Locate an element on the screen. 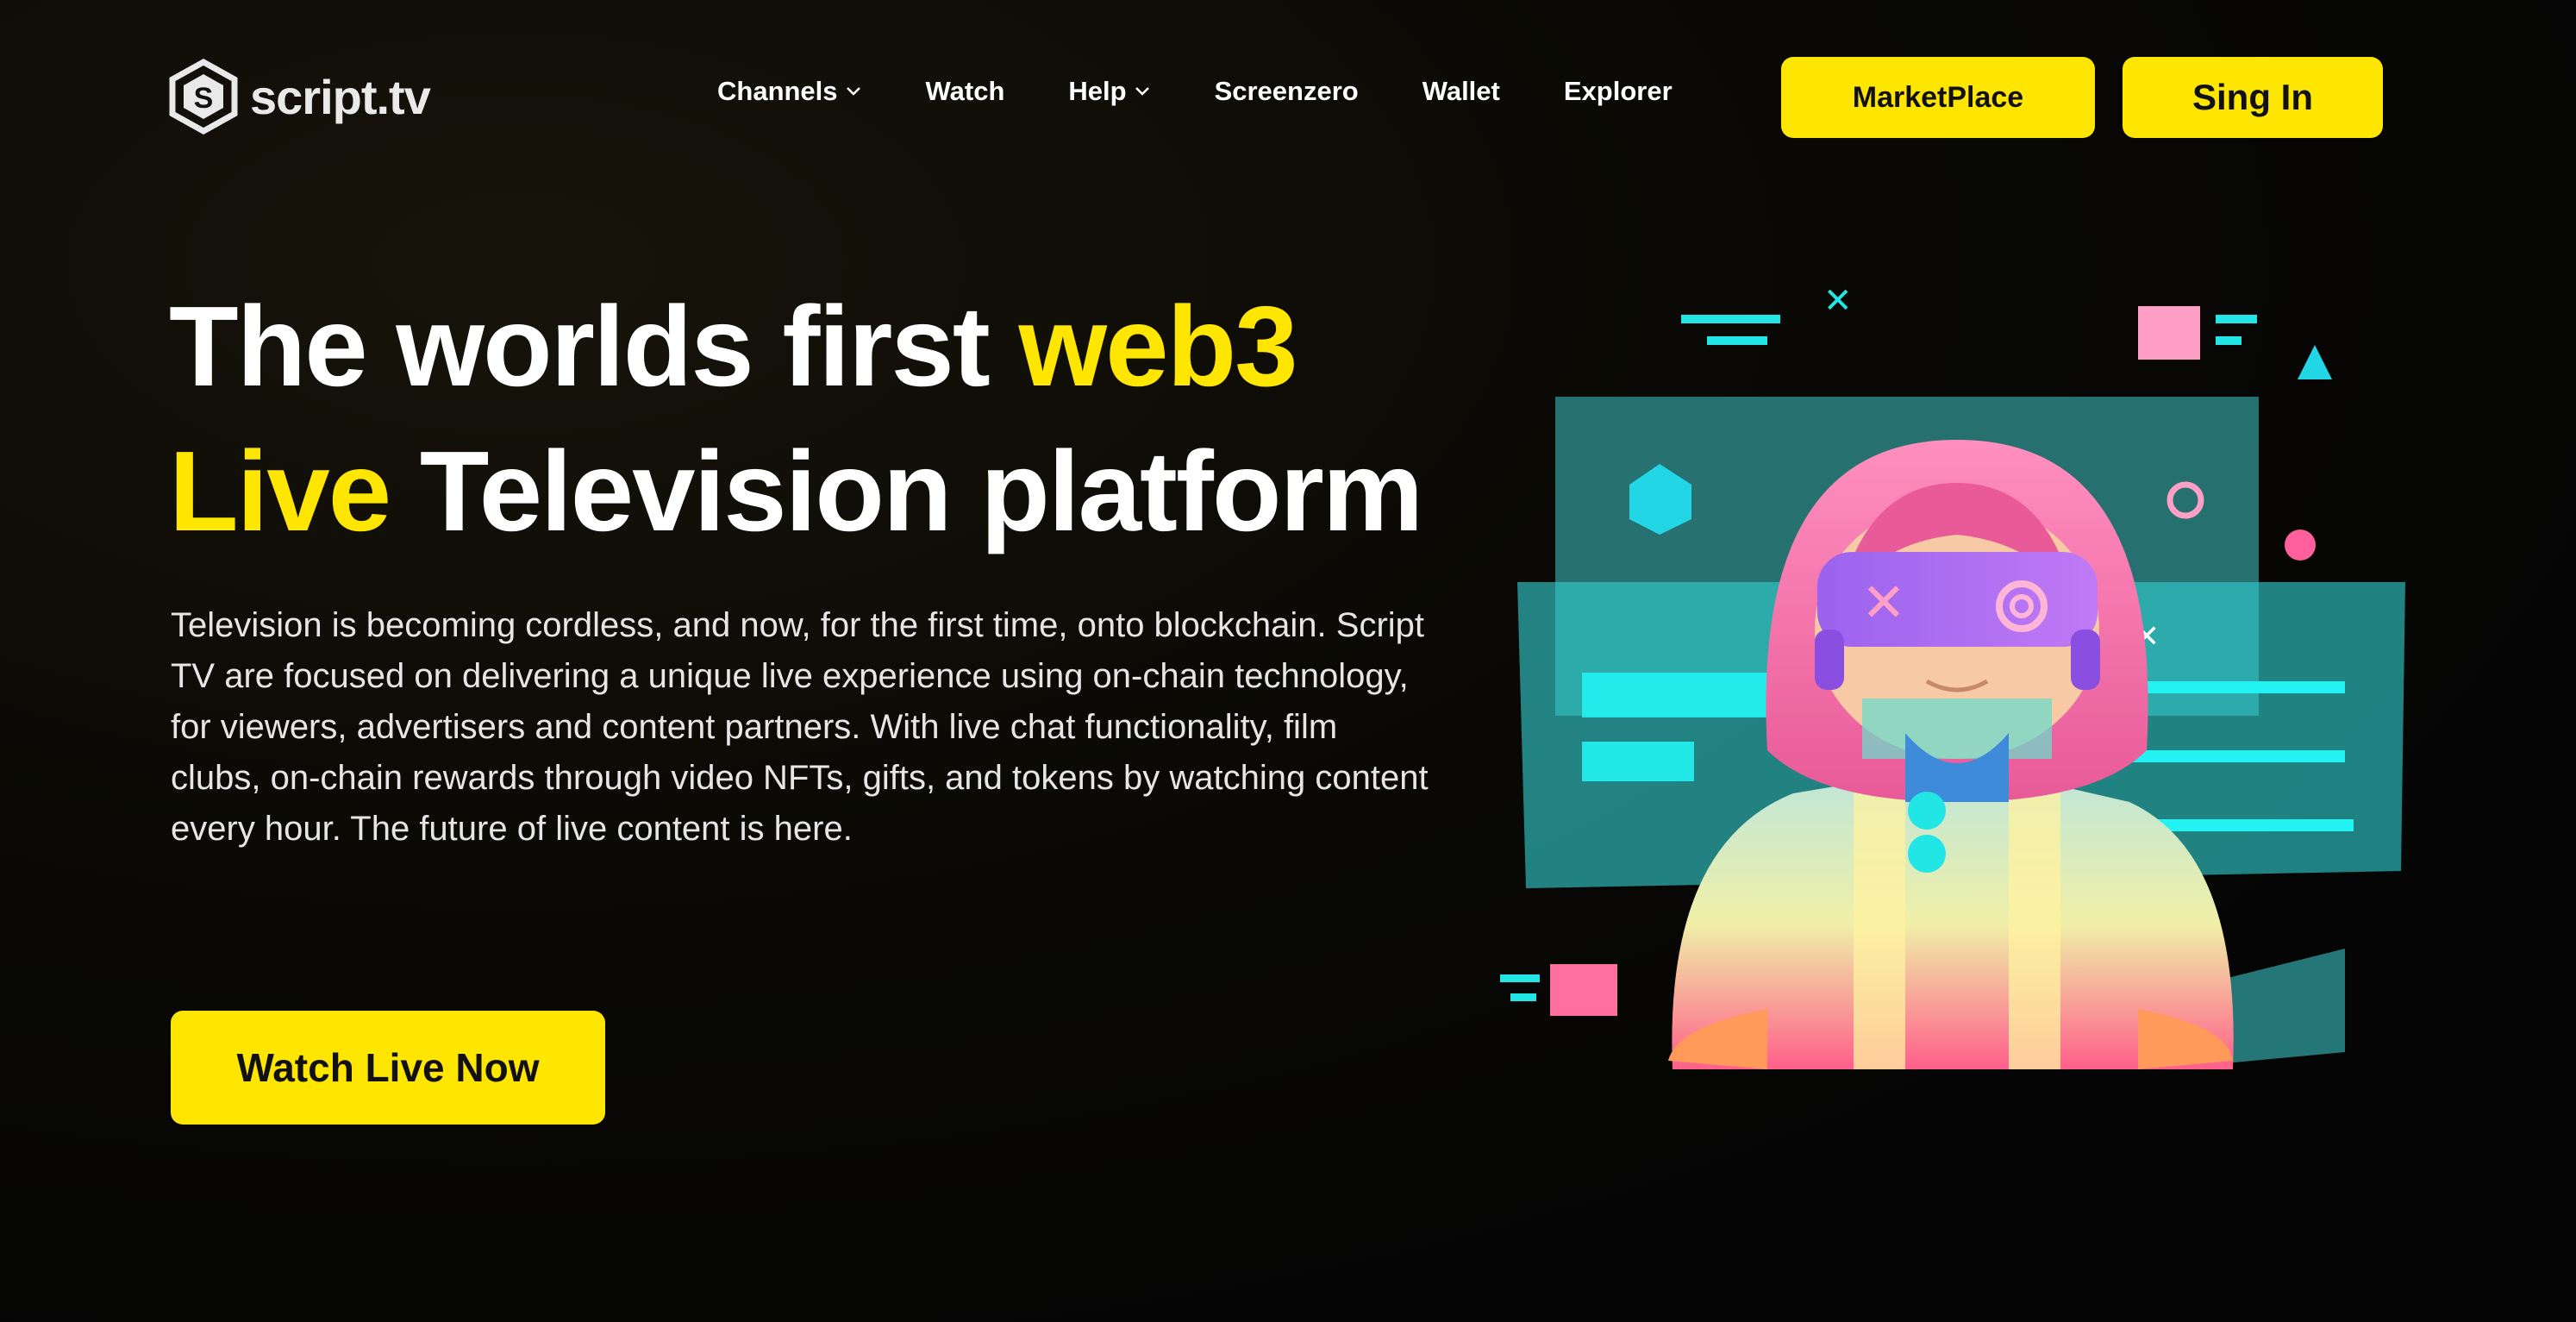 Image resolution: width=2576 pixels, height=1322 pixels. nav-item-channels: Channels is located at coordinates (789, 91).